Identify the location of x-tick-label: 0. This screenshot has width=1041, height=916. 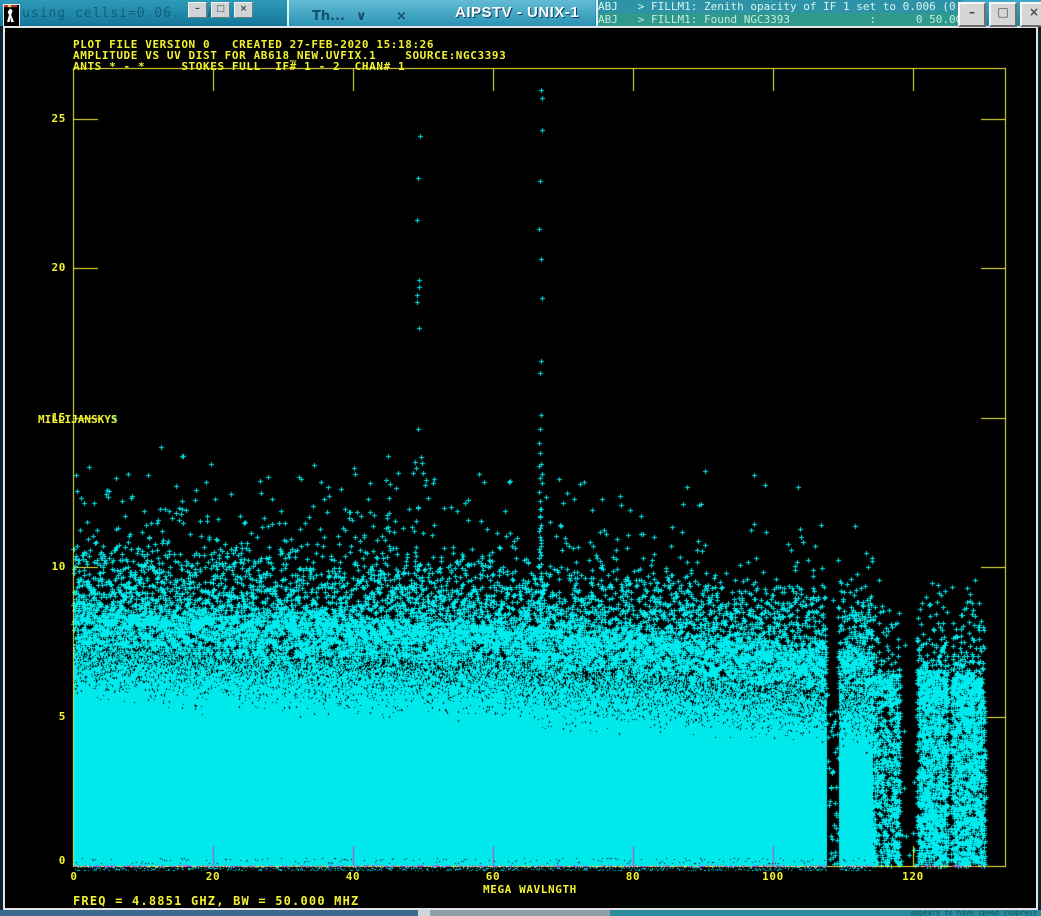
(74, 876).